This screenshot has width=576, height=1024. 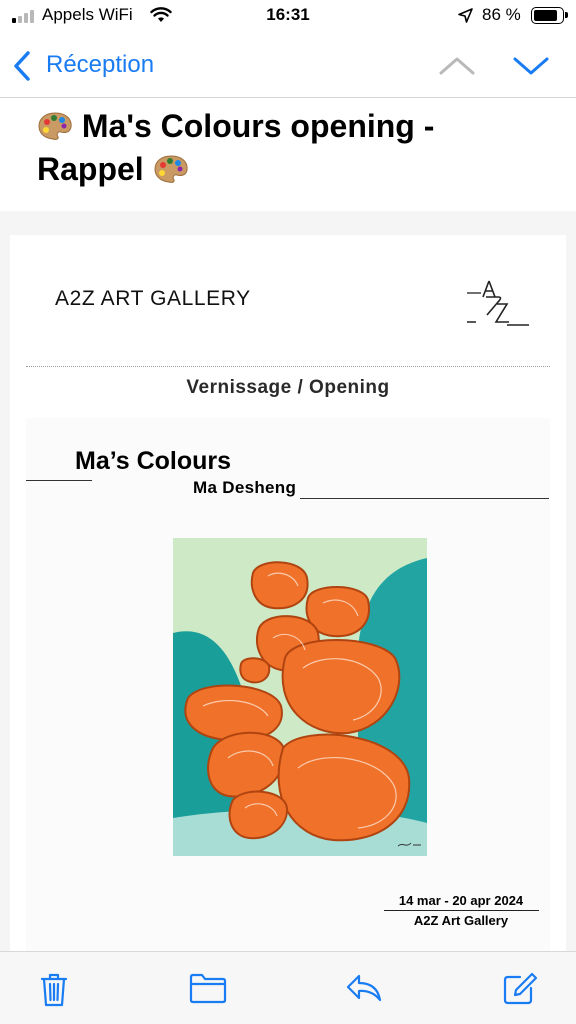 I want to click on exhibition-title: Ma’s Colours, so click(x=153, y=461).